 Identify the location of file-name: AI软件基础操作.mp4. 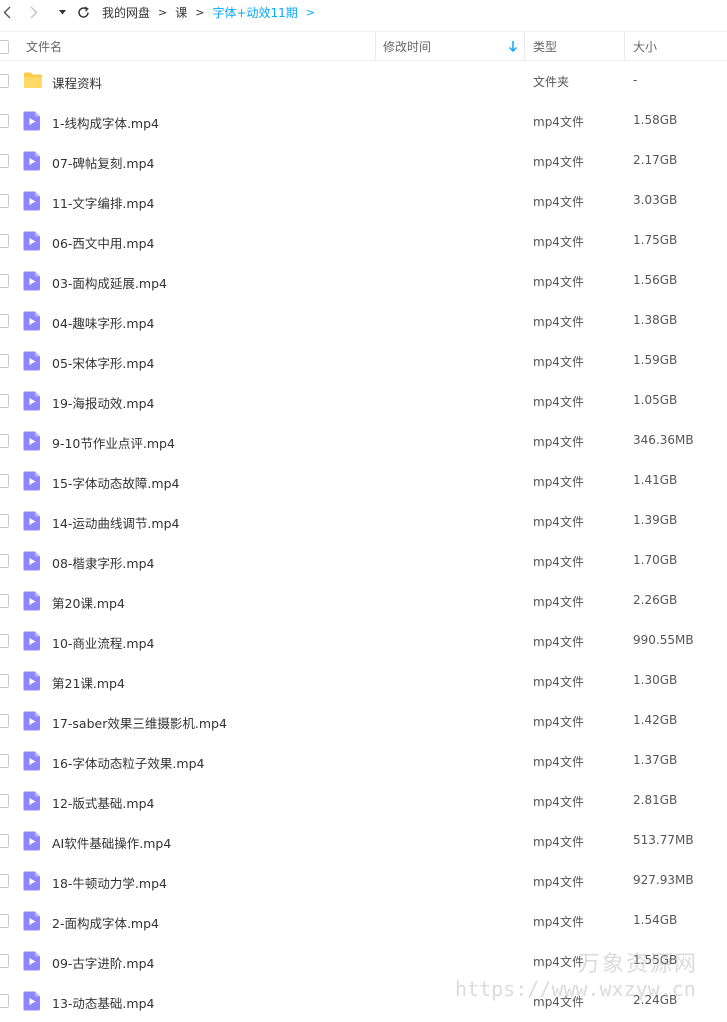
(111, 842).